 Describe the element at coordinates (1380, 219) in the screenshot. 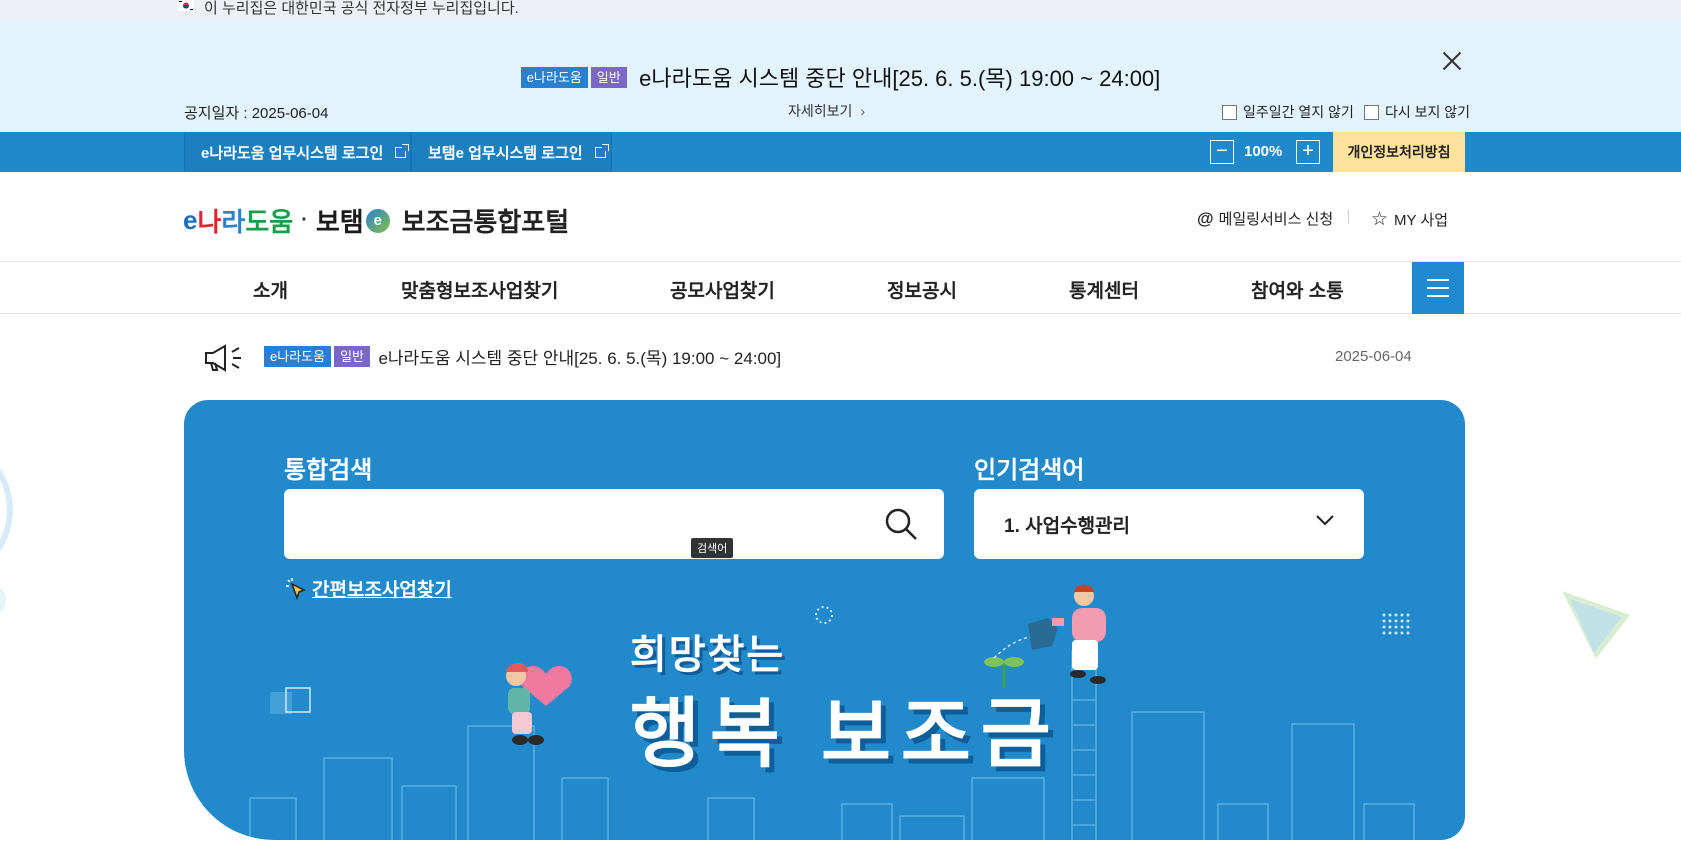

I see `star-icon: ☆` at that location.